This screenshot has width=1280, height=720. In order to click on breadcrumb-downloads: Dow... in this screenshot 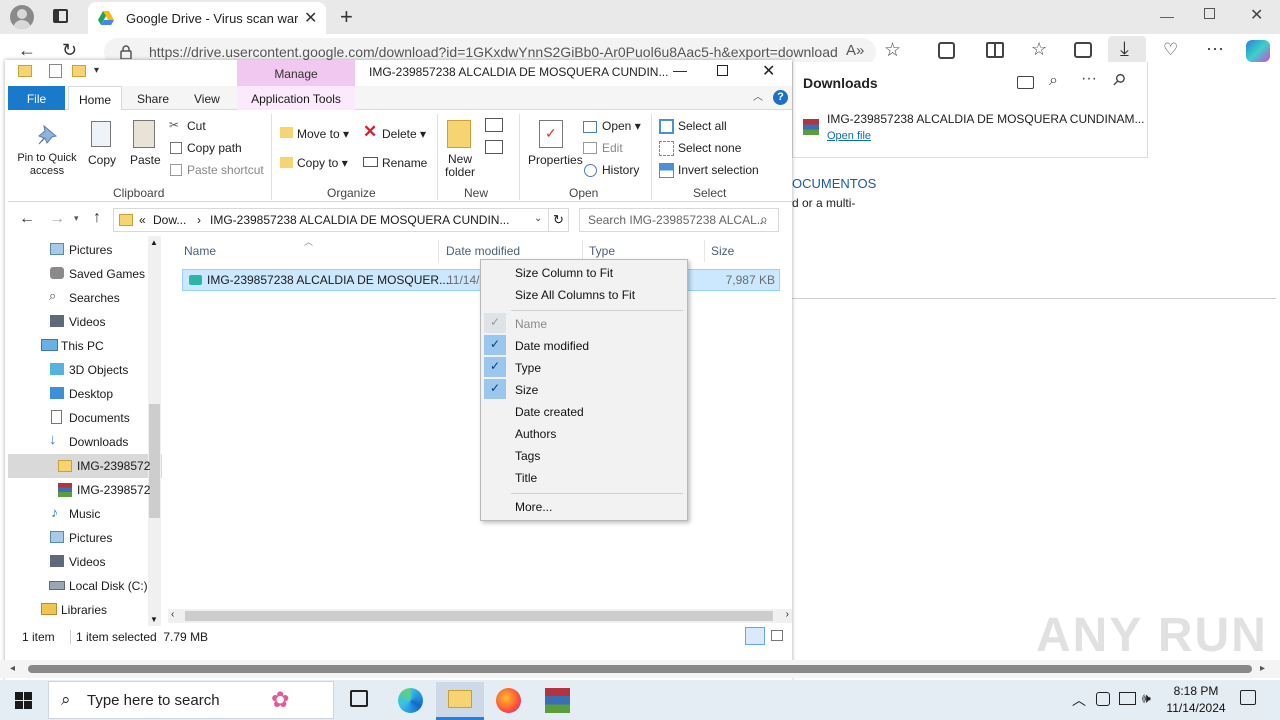, I will do `click(169, 220)`.